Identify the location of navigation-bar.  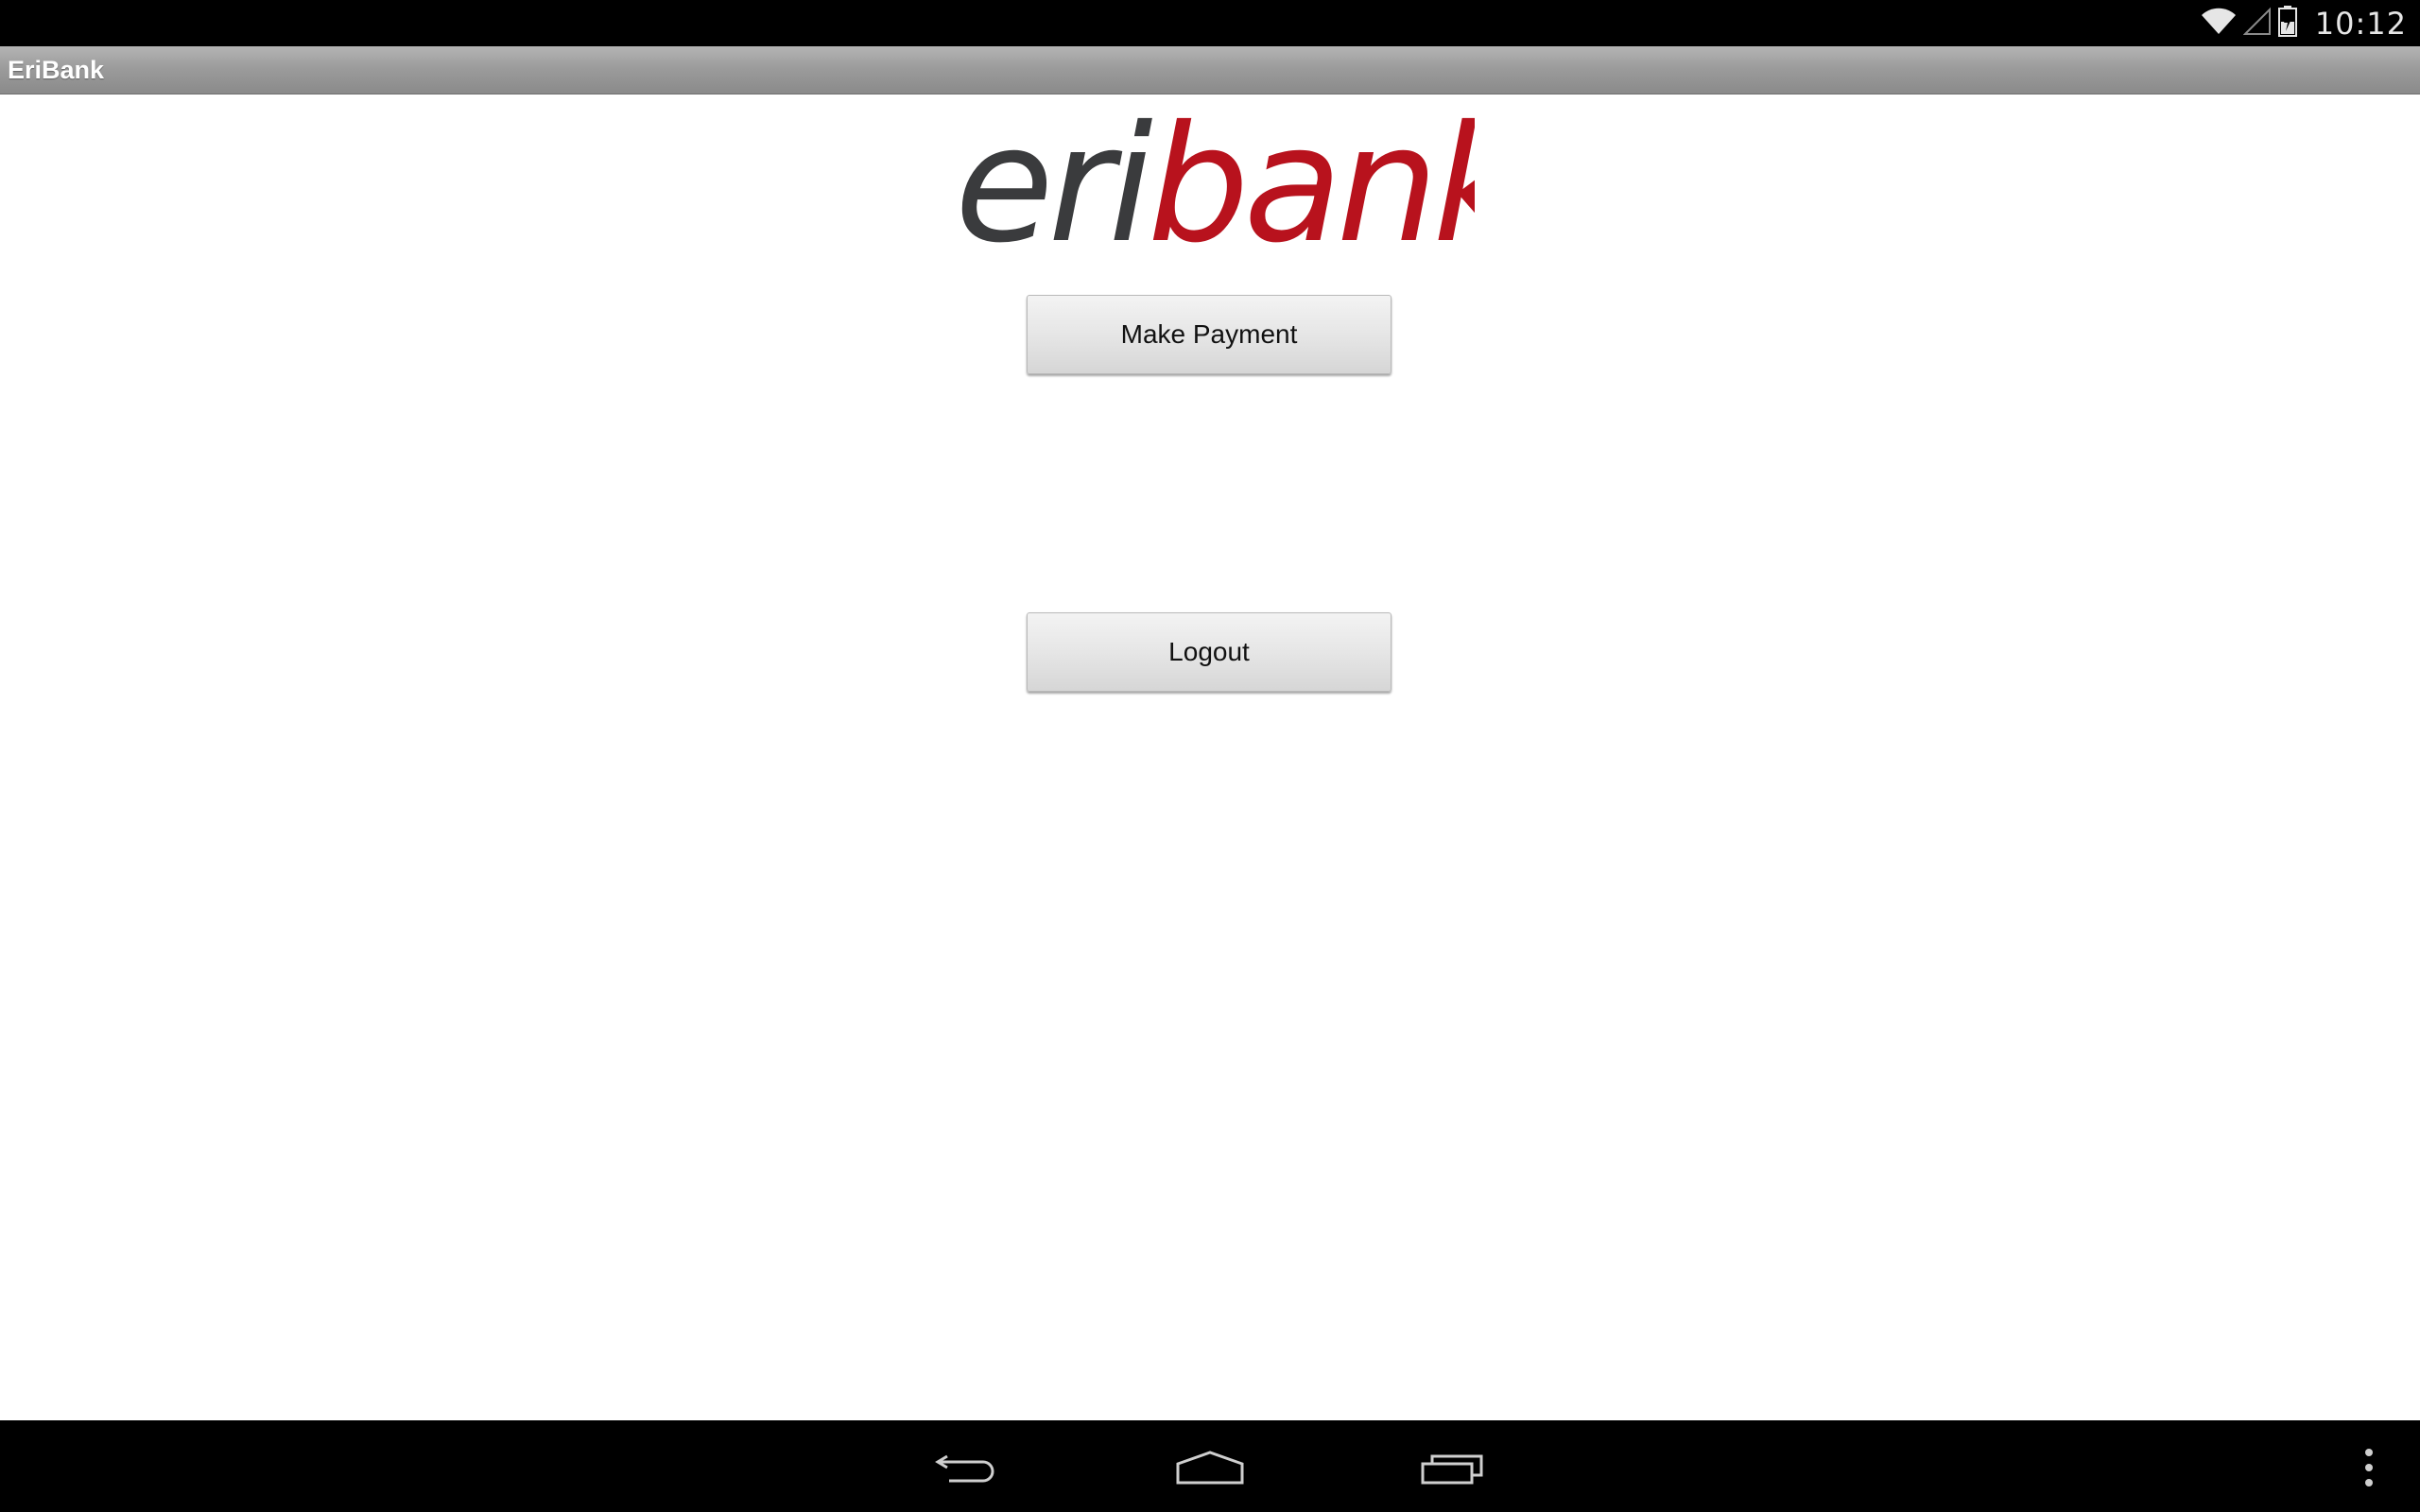
(1210, 1466).